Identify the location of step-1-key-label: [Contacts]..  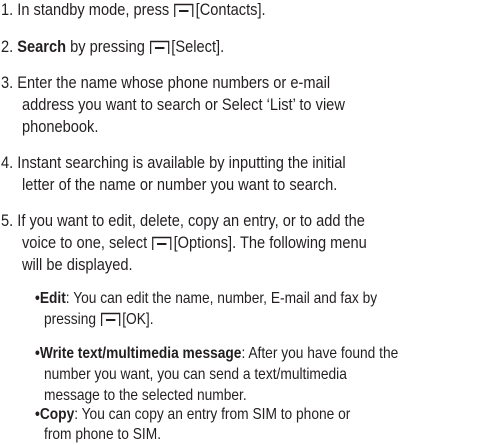
(230, 9).